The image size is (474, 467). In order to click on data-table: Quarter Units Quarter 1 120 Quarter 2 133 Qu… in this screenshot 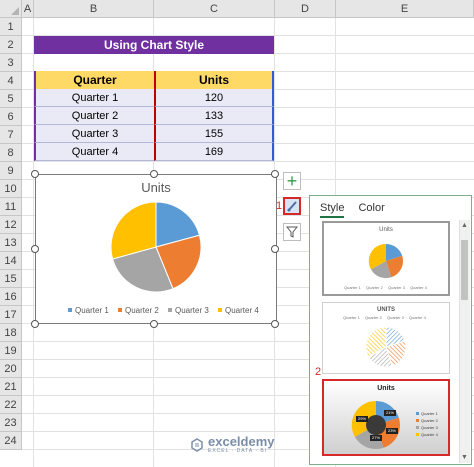, I will do `click(154, 116)`.